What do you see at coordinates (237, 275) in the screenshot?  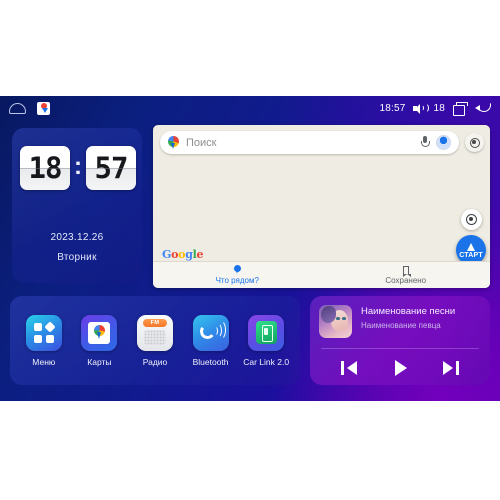 I see `tab-nearby: Что рядом?` at bounding box center [237, 275].